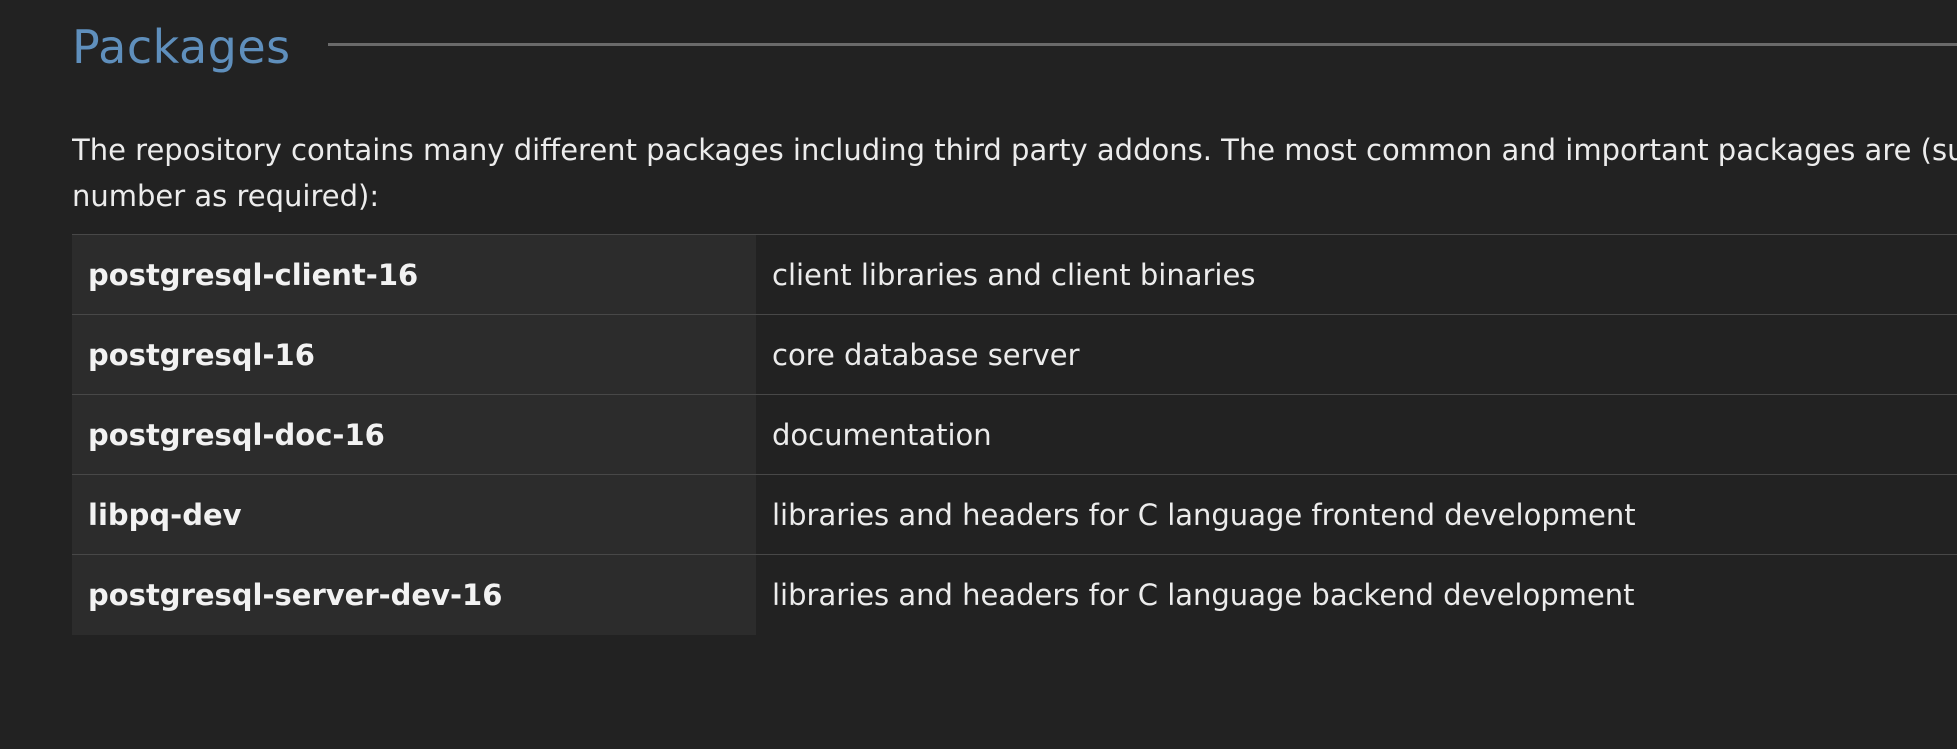  I want to click on package-name-cell: postgresql-16, so click(414, 354).